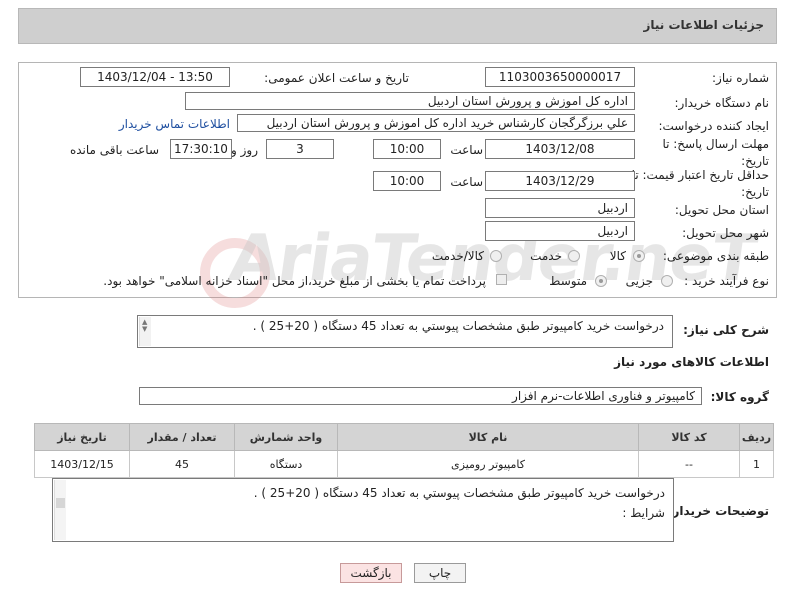 This screenshot has height=598, width=789. What do you see at coordinates (568, 281) in the screenshot?
I see `process-medium-label: متوسط` at bounding box center [568, 281].